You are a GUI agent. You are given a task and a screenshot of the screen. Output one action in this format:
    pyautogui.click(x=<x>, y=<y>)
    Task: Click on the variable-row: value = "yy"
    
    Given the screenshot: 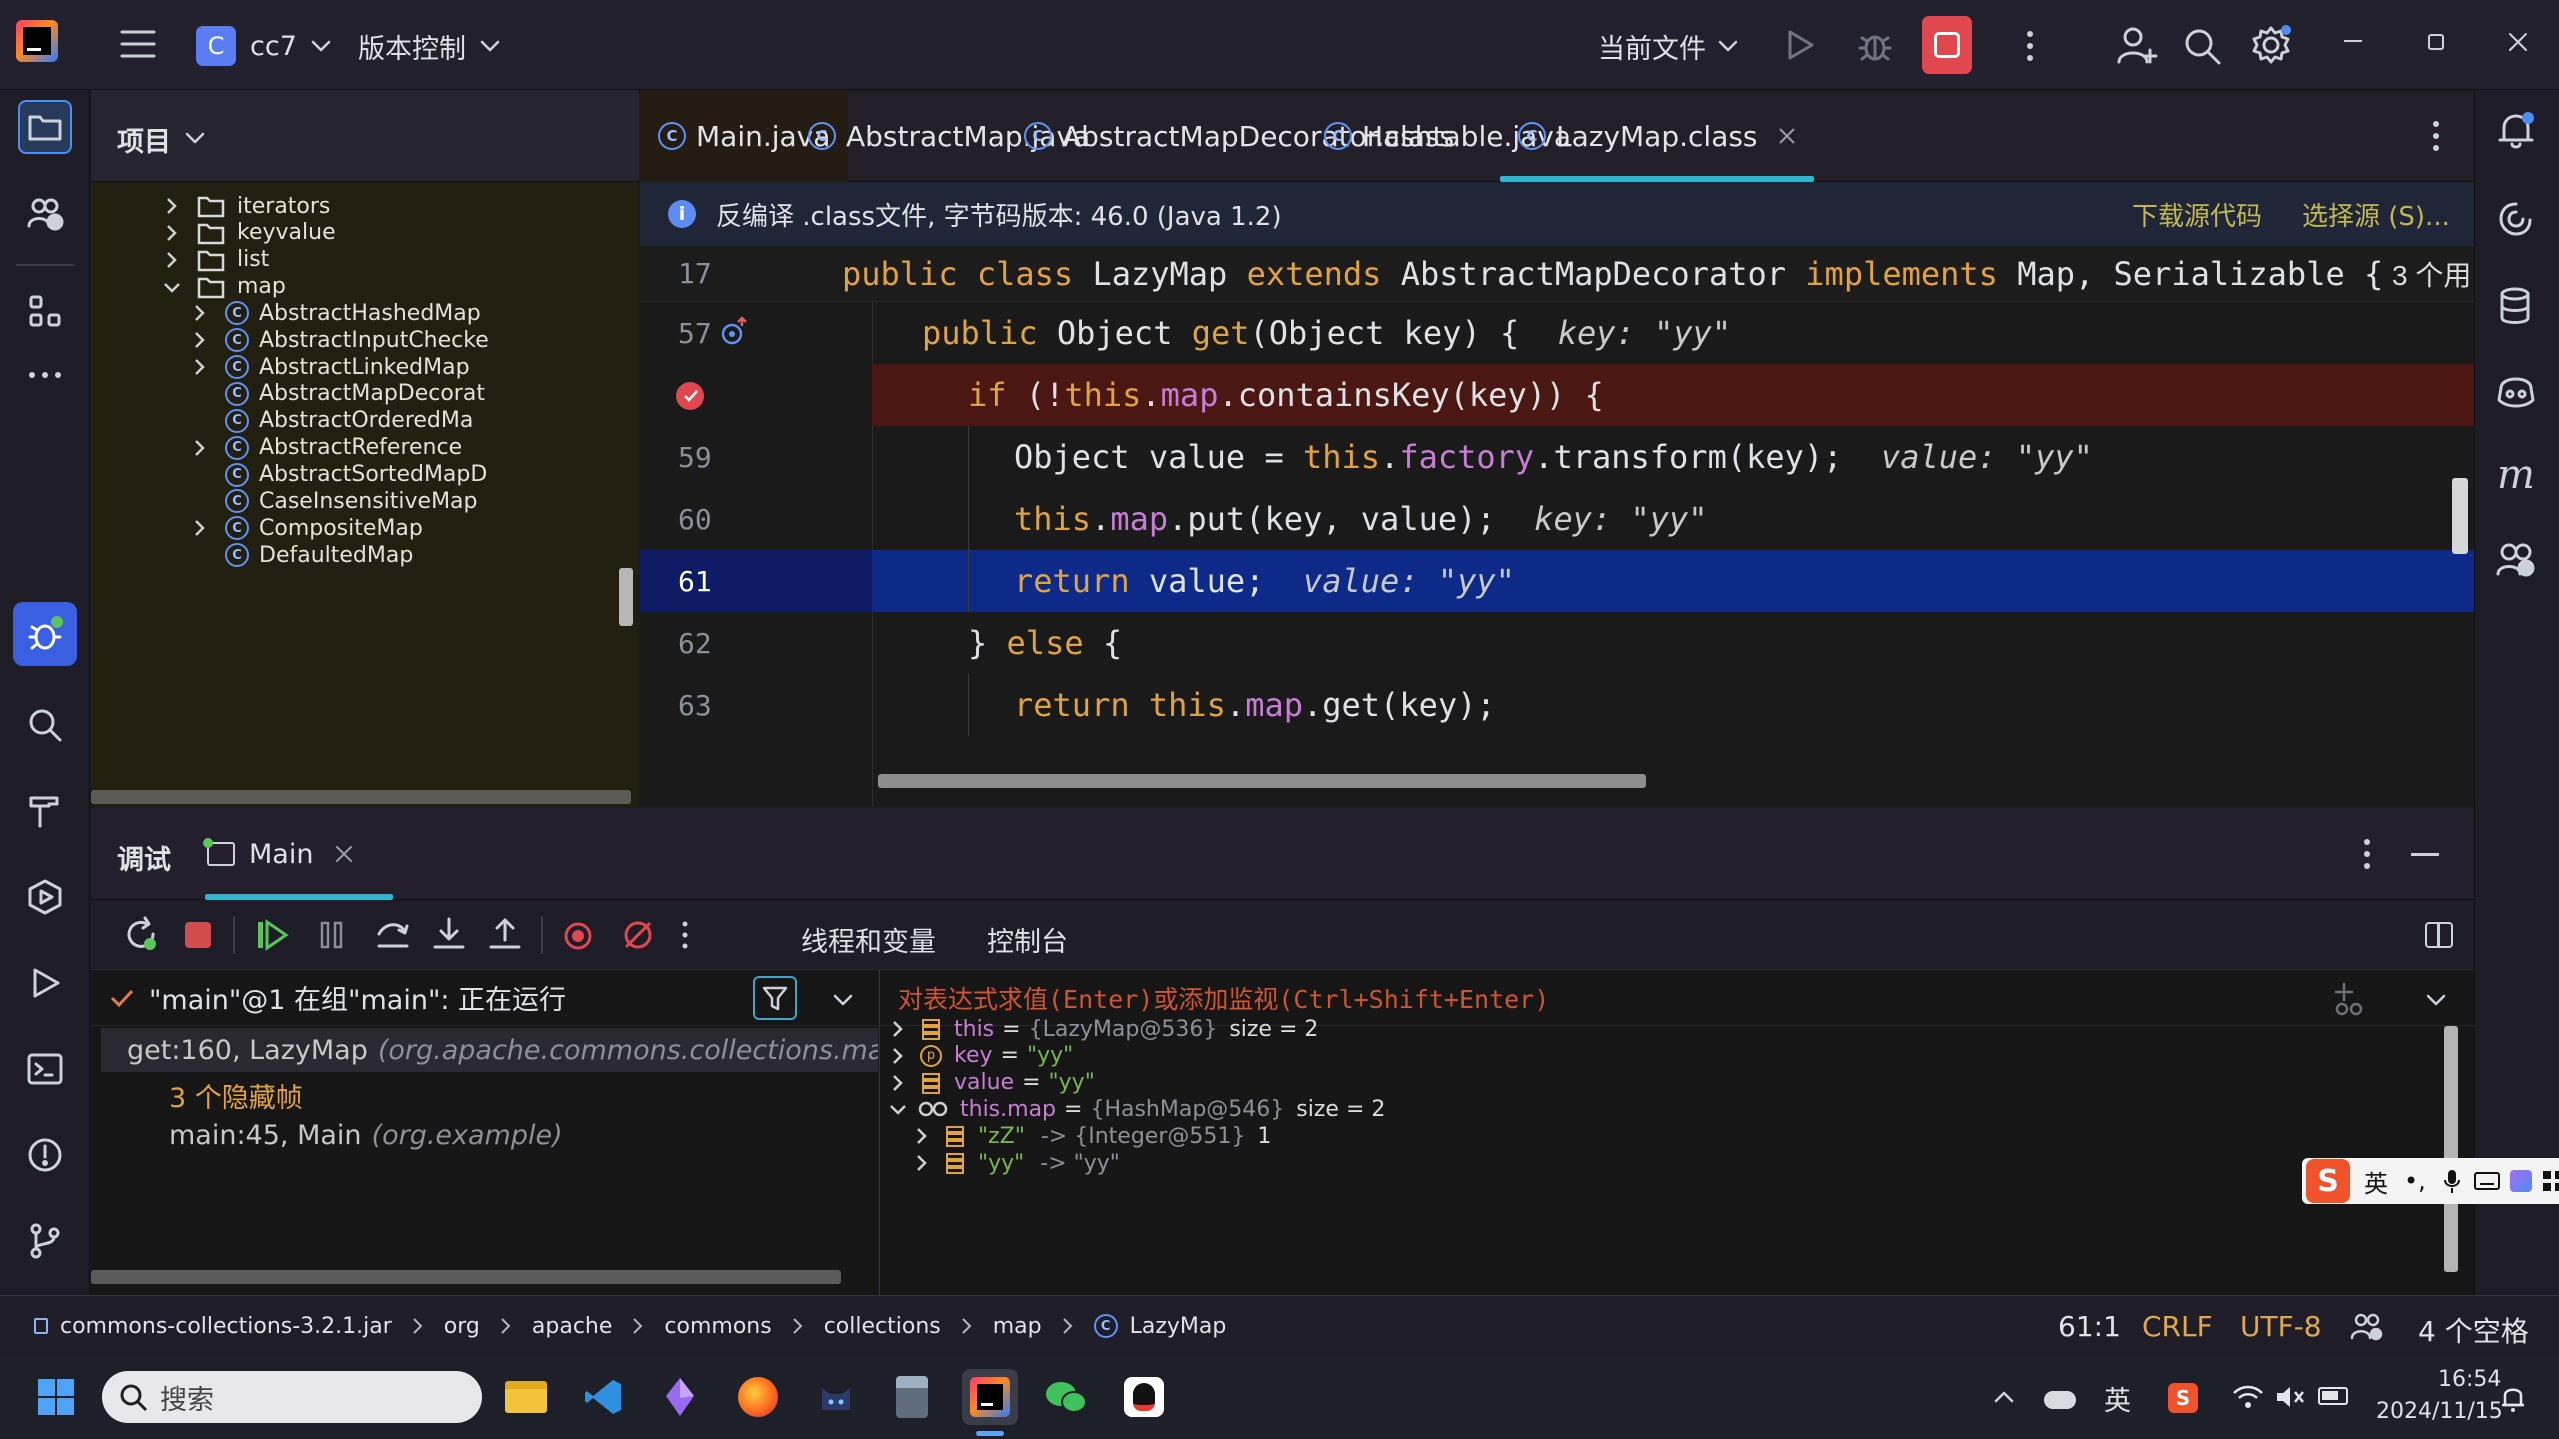 What is the action you would take?
    pyautogui.click(x=991, y=1083)
    